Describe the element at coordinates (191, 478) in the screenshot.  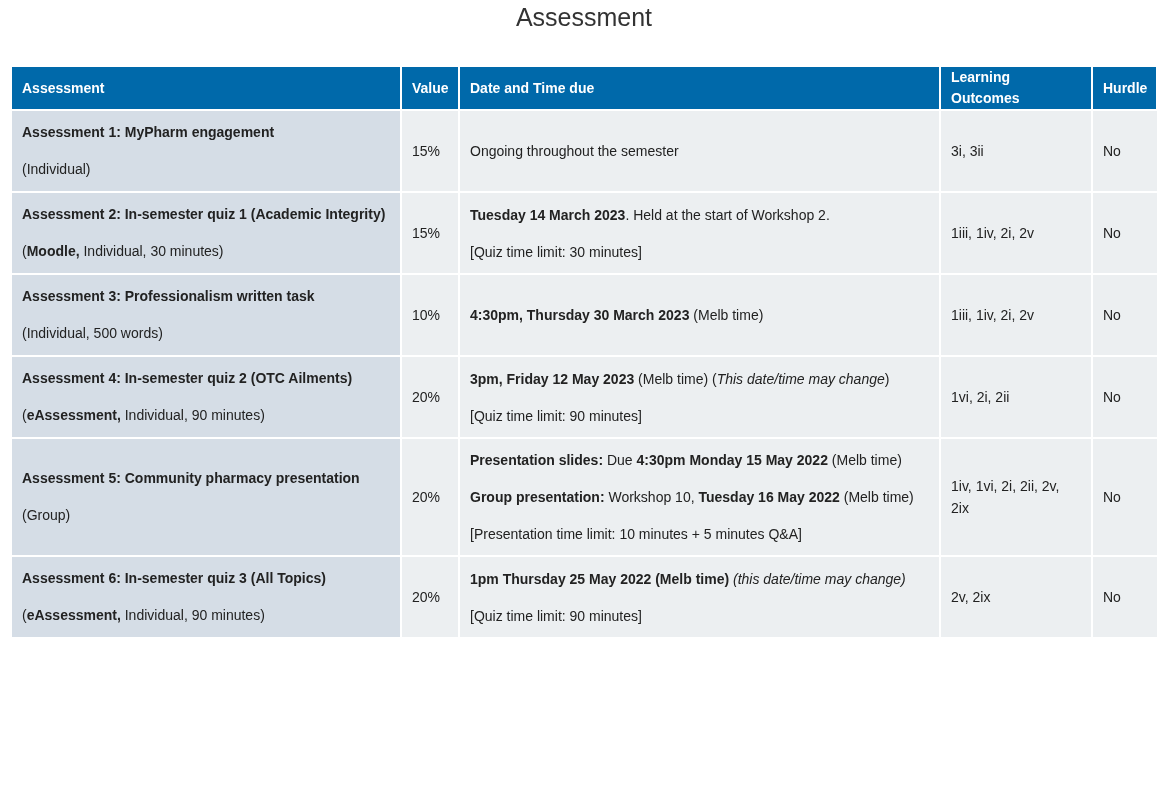
I see `assessment-title: Assessment 5: Community pharmacy presentation` at that location.